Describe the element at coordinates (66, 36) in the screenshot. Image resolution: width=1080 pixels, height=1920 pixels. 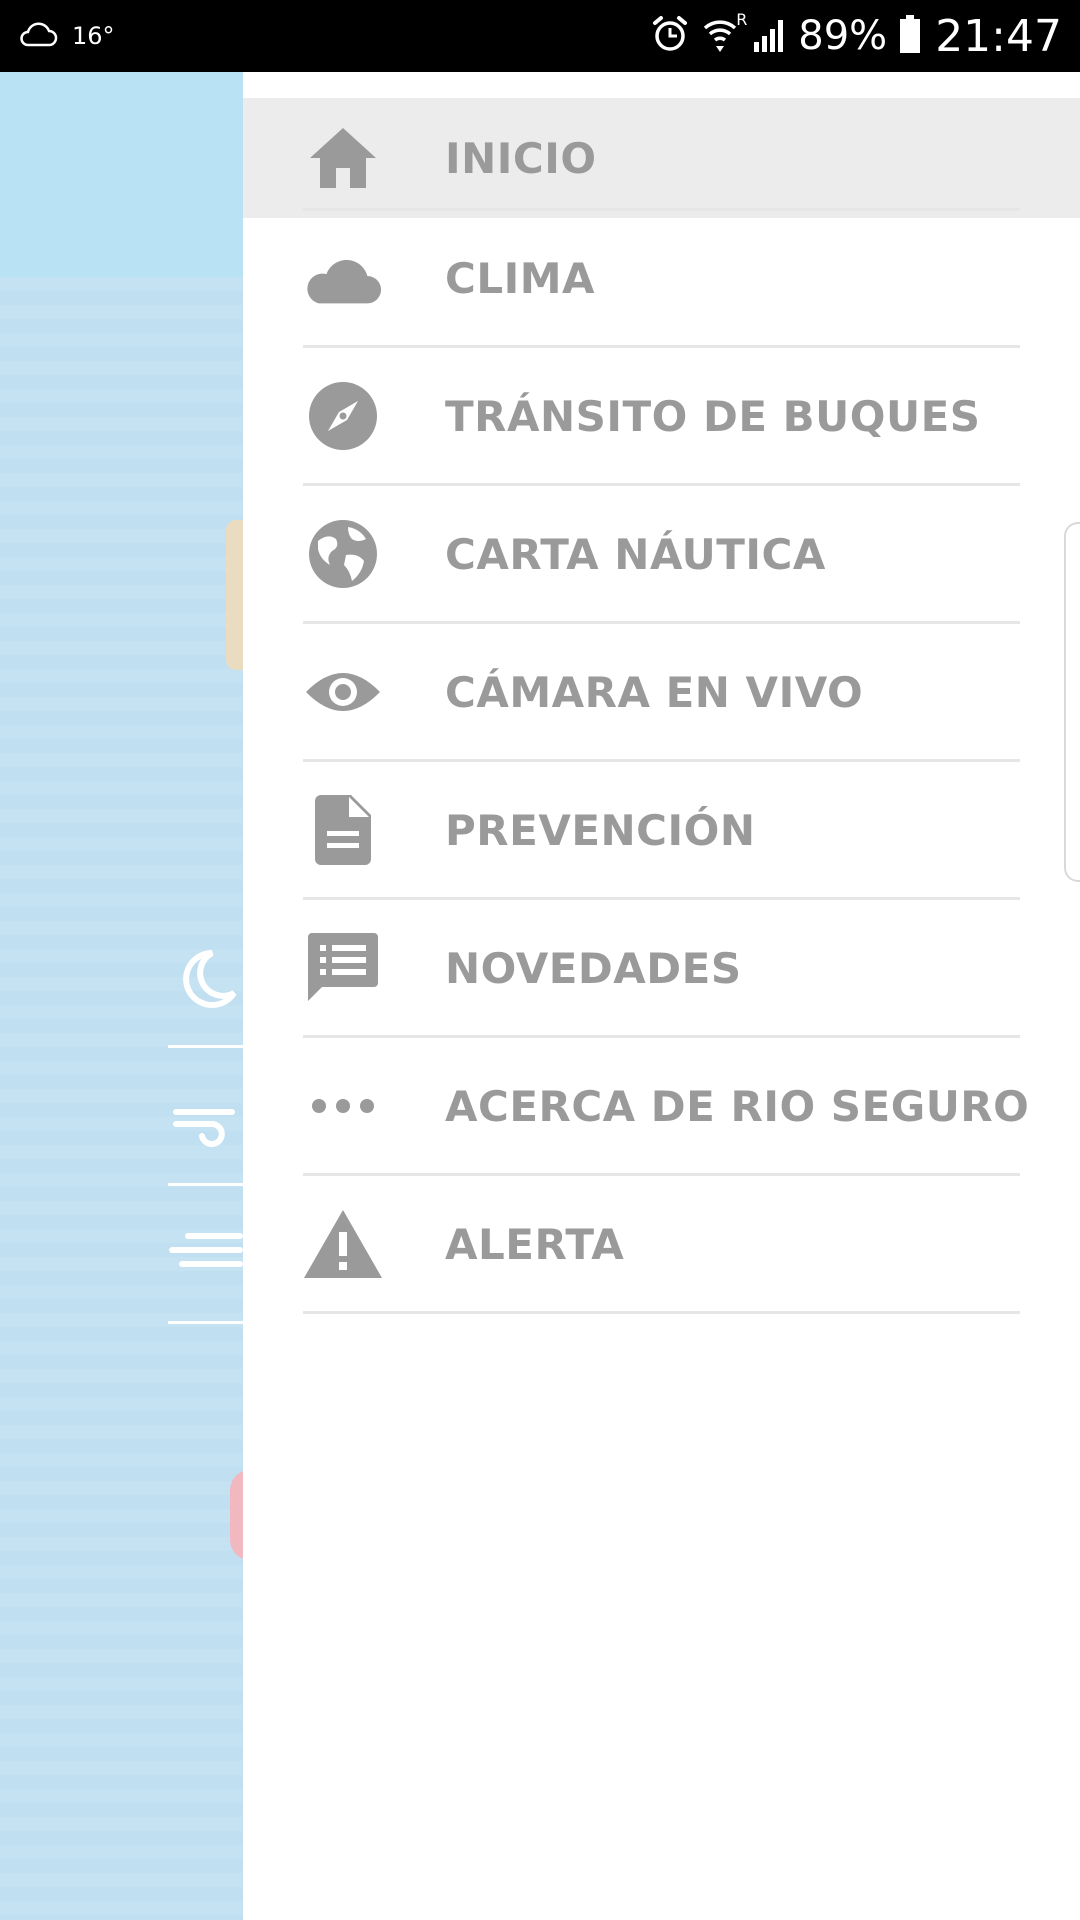
I see `status-left: 16°` at that location.